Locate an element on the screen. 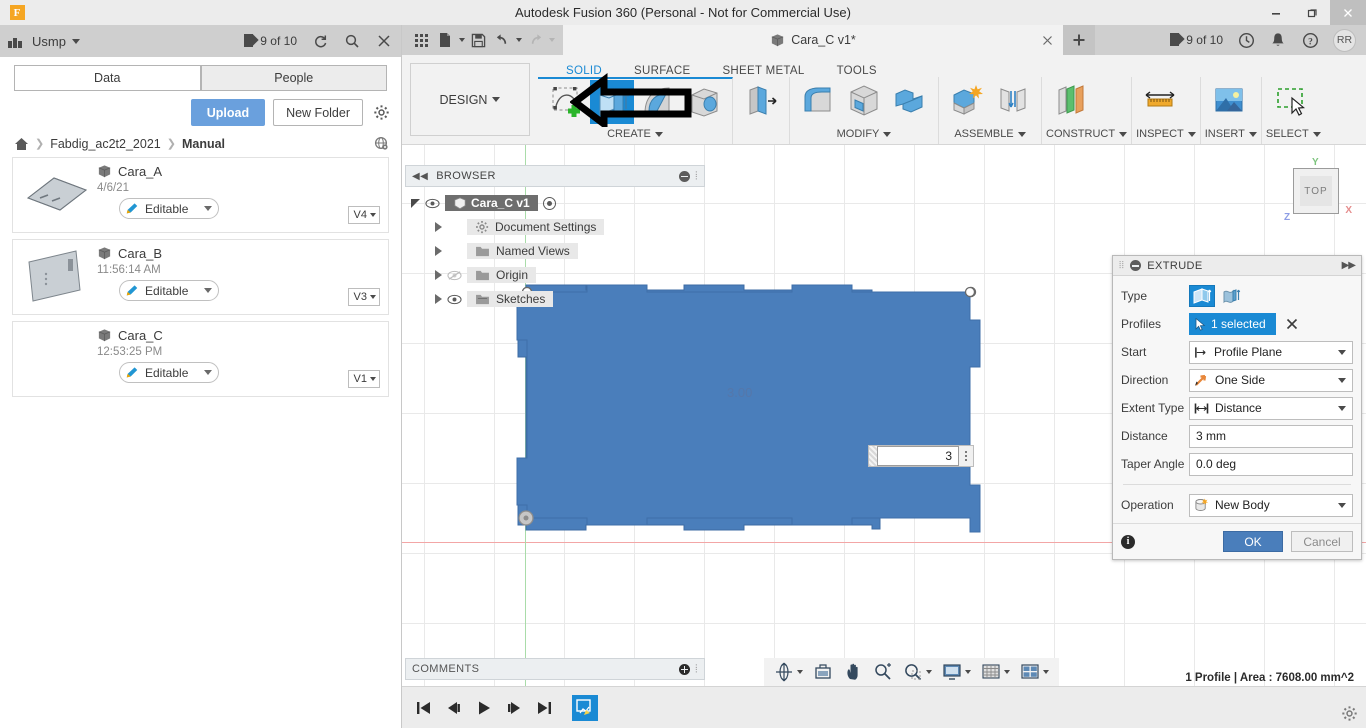  version-dropdown: V1 is located at coordinates (363, 379).